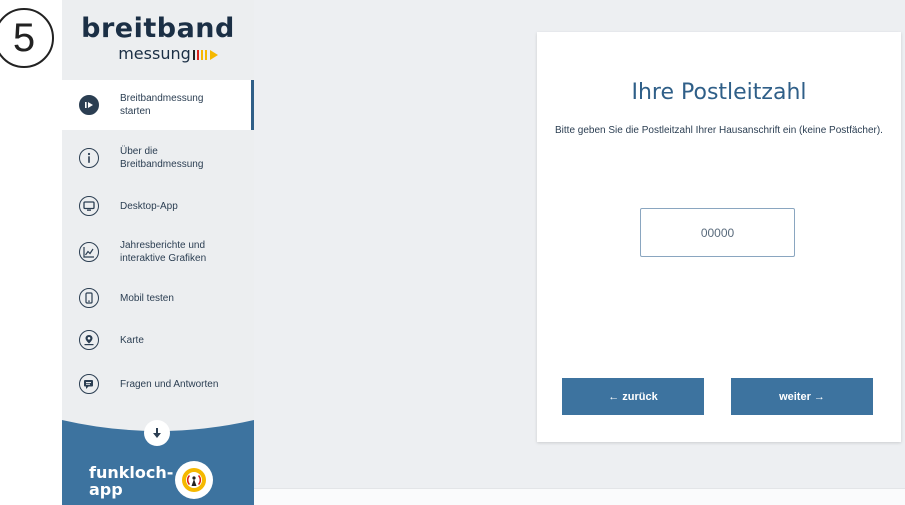 The height and width of the screenshot is (505, 905). I want to click on sidebar-item-mobil-testen: Mobil testen, so click(158, 298).